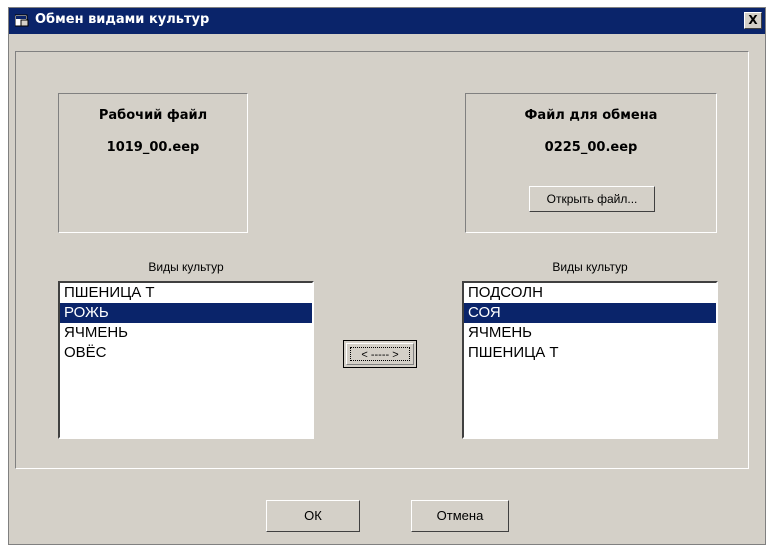 The height and width of the screenshot is (547, 770). I want to click on swap-button-label: < ----- >, so click(380, 354).